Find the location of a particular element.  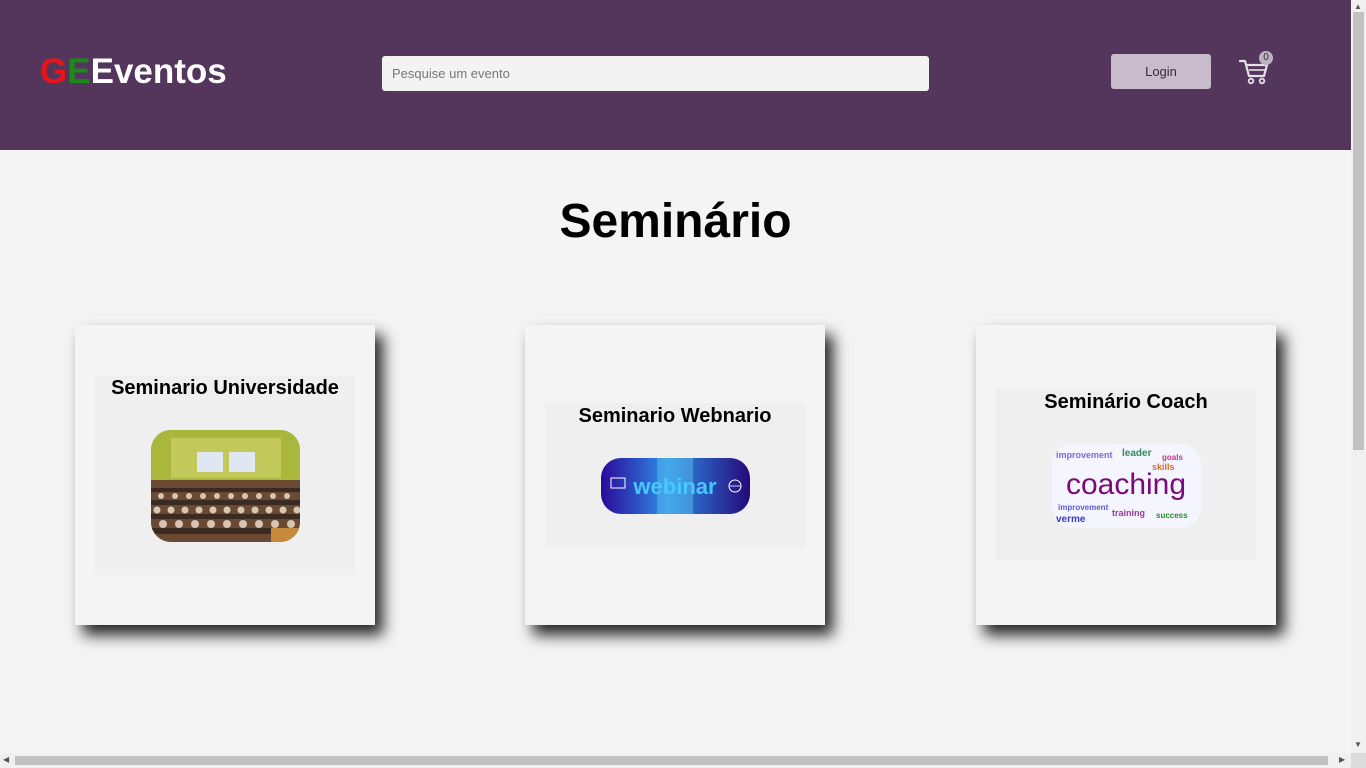

horizontal-scroll-thumb is located at coordinates (671, 760).